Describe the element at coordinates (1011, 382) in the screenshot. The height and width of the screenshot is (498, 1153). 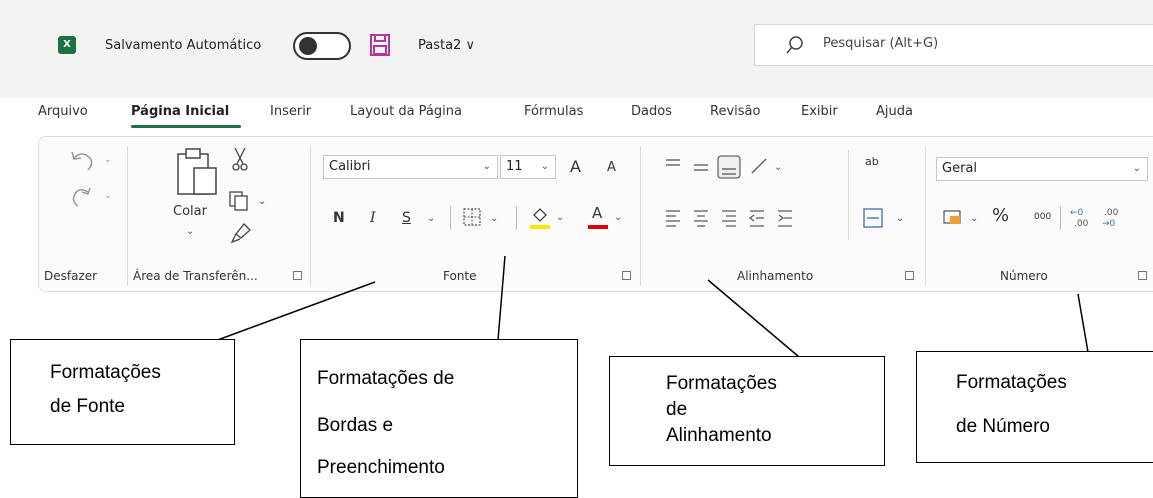
I see `annotation-number-line1: Formatações` at that location.